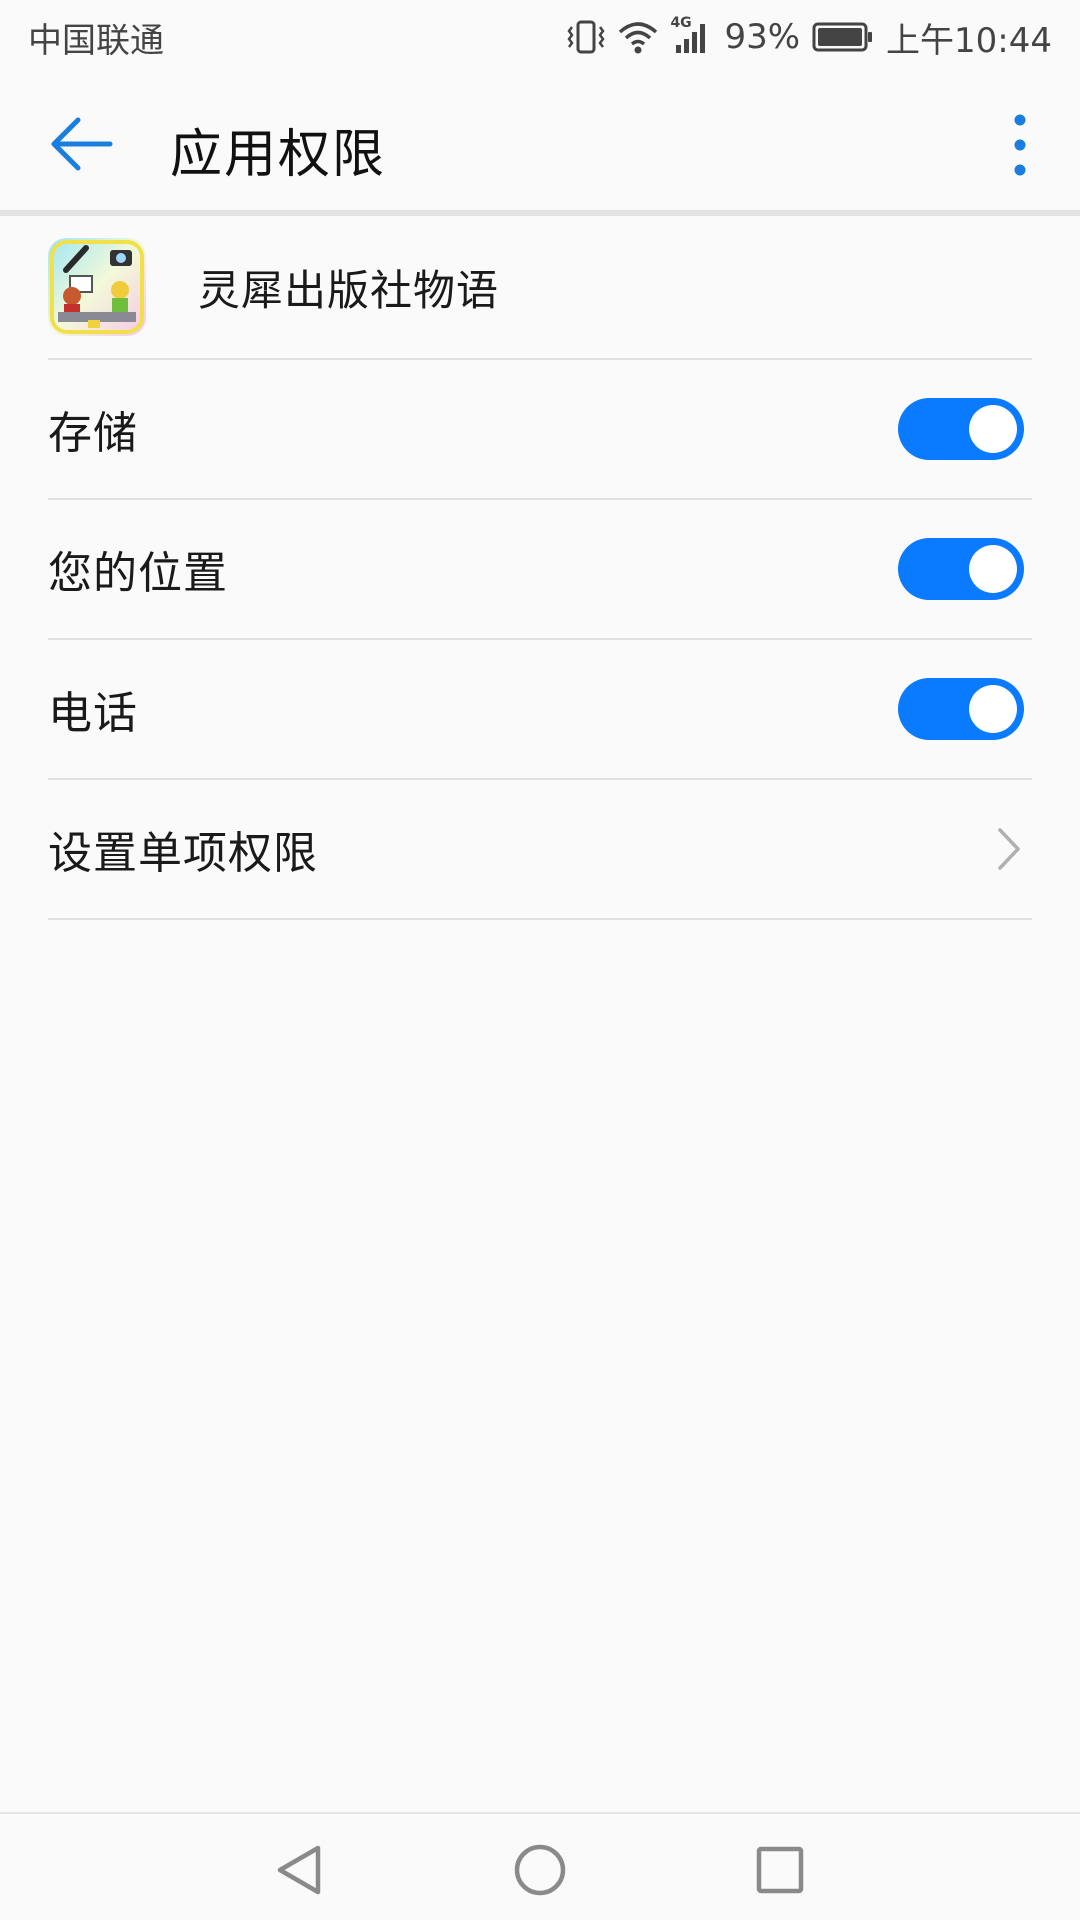  I want to click on nav-home-button, so click(540, 1870).